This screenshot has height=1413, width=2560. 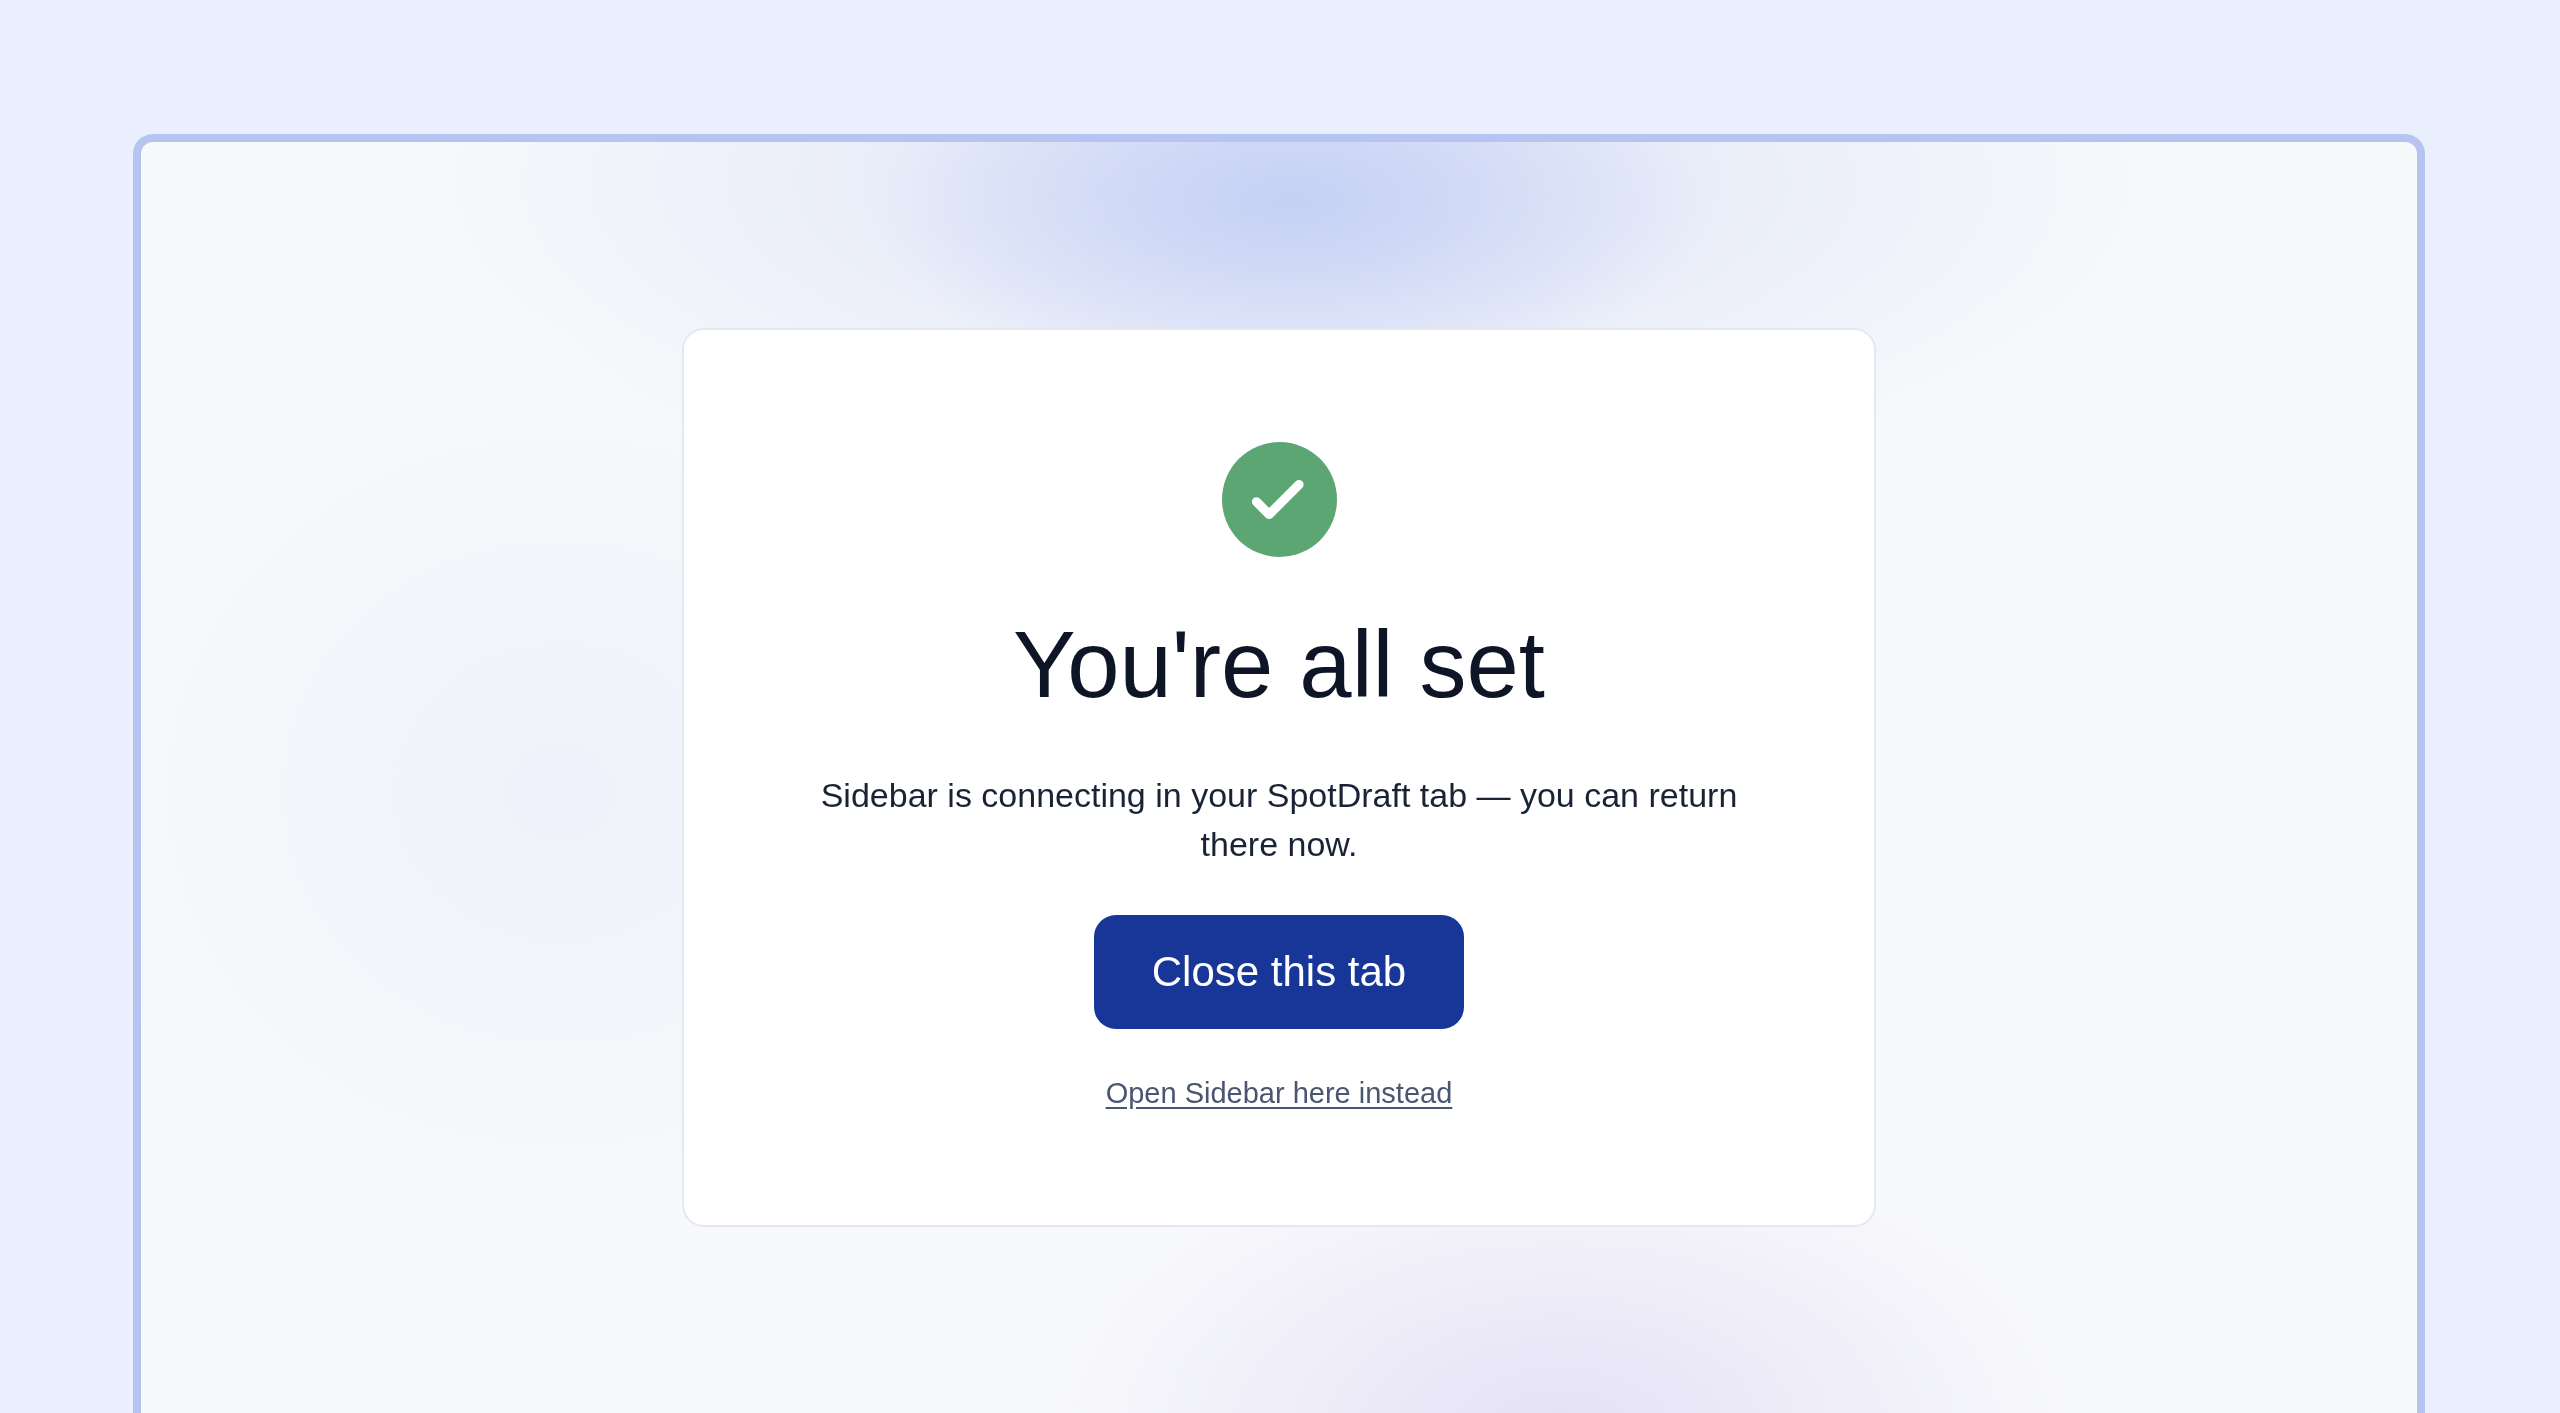 I want to click on heading: You're all set, so click(x=1279, y=665).